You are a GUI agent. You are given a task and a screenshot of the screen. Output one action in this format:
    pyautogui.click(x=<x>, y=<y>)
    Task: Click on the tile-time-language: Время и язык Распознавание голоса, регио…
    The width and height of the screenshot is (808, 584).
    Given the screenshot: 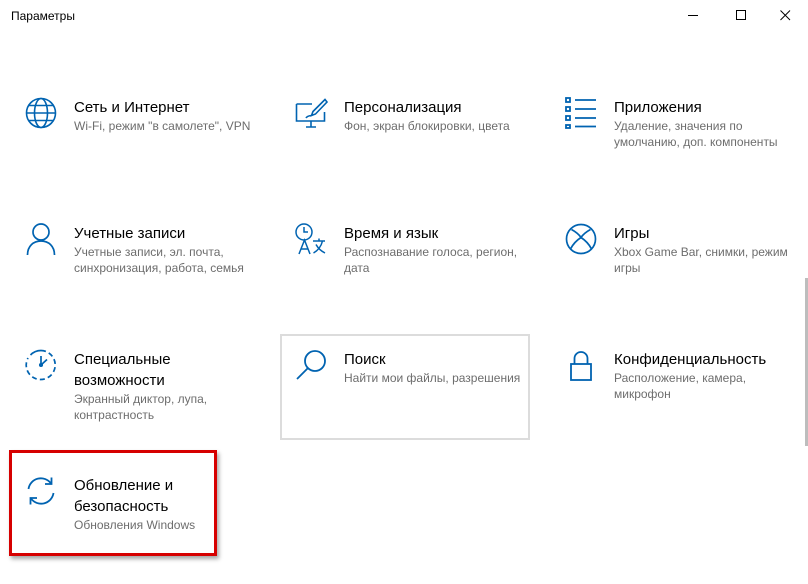 What is the action you would take?
    pyautogui.click(x=405, y=271)
    